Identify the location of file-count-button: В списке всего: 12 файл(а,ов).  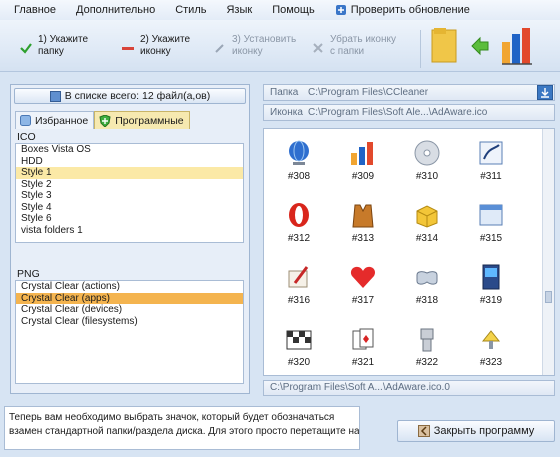
(130, 96).